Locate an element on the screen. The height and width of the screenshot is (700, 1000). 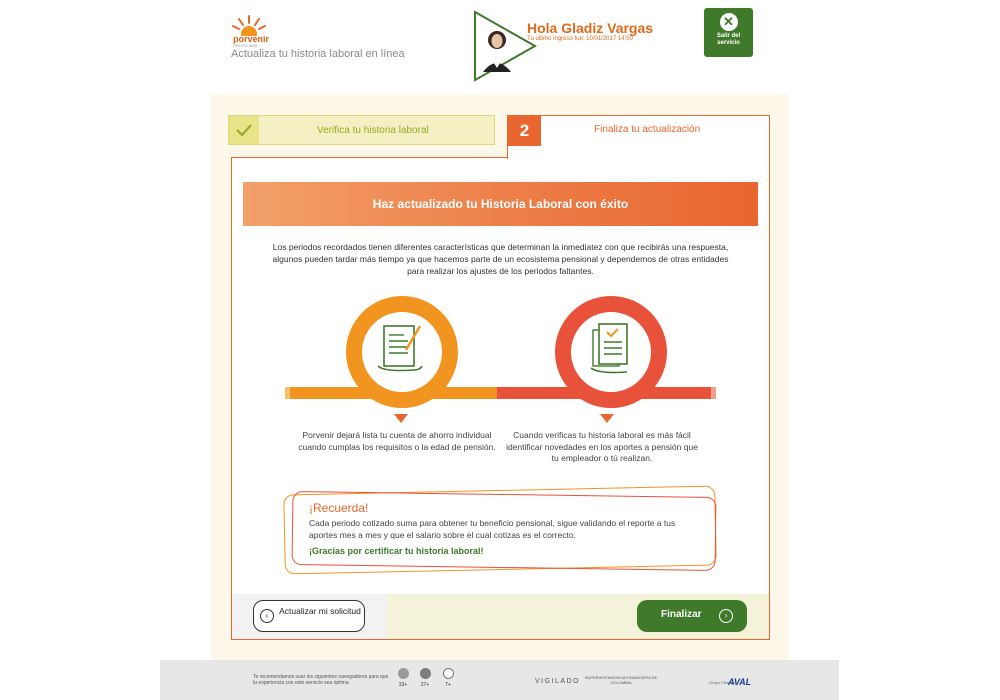
check-icon is located at coordinates (244, 130).